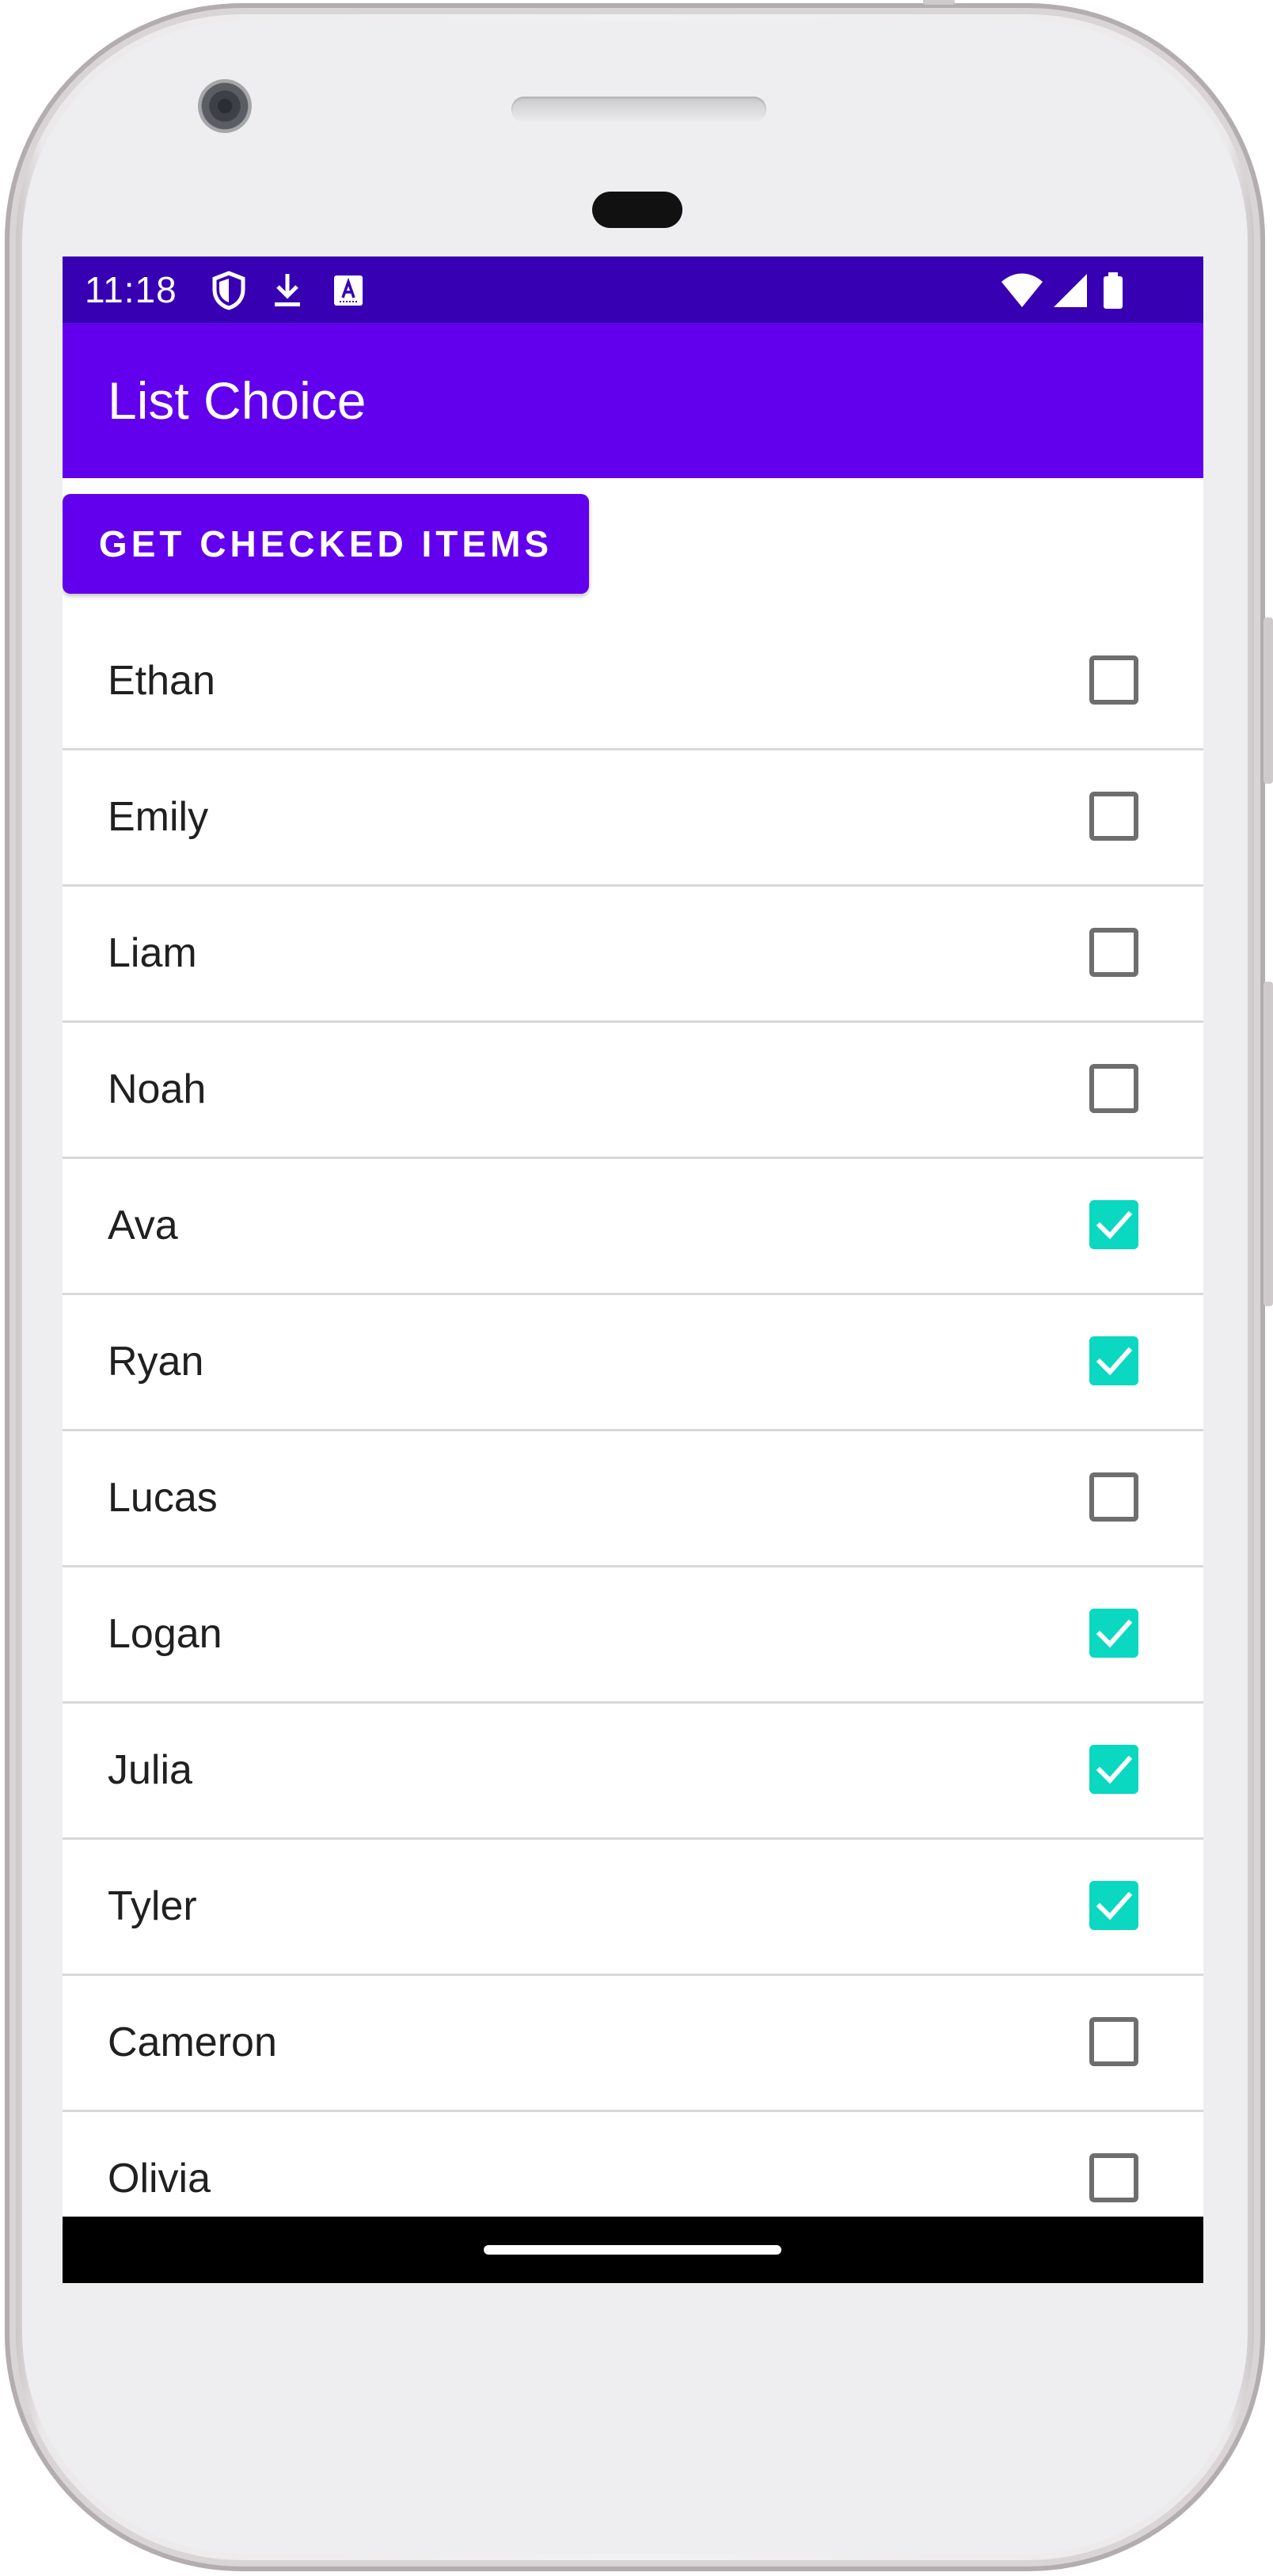 The height and width of the screenshot is (2576, 1273). I want to click on battery-icon, so click(1113, 291).